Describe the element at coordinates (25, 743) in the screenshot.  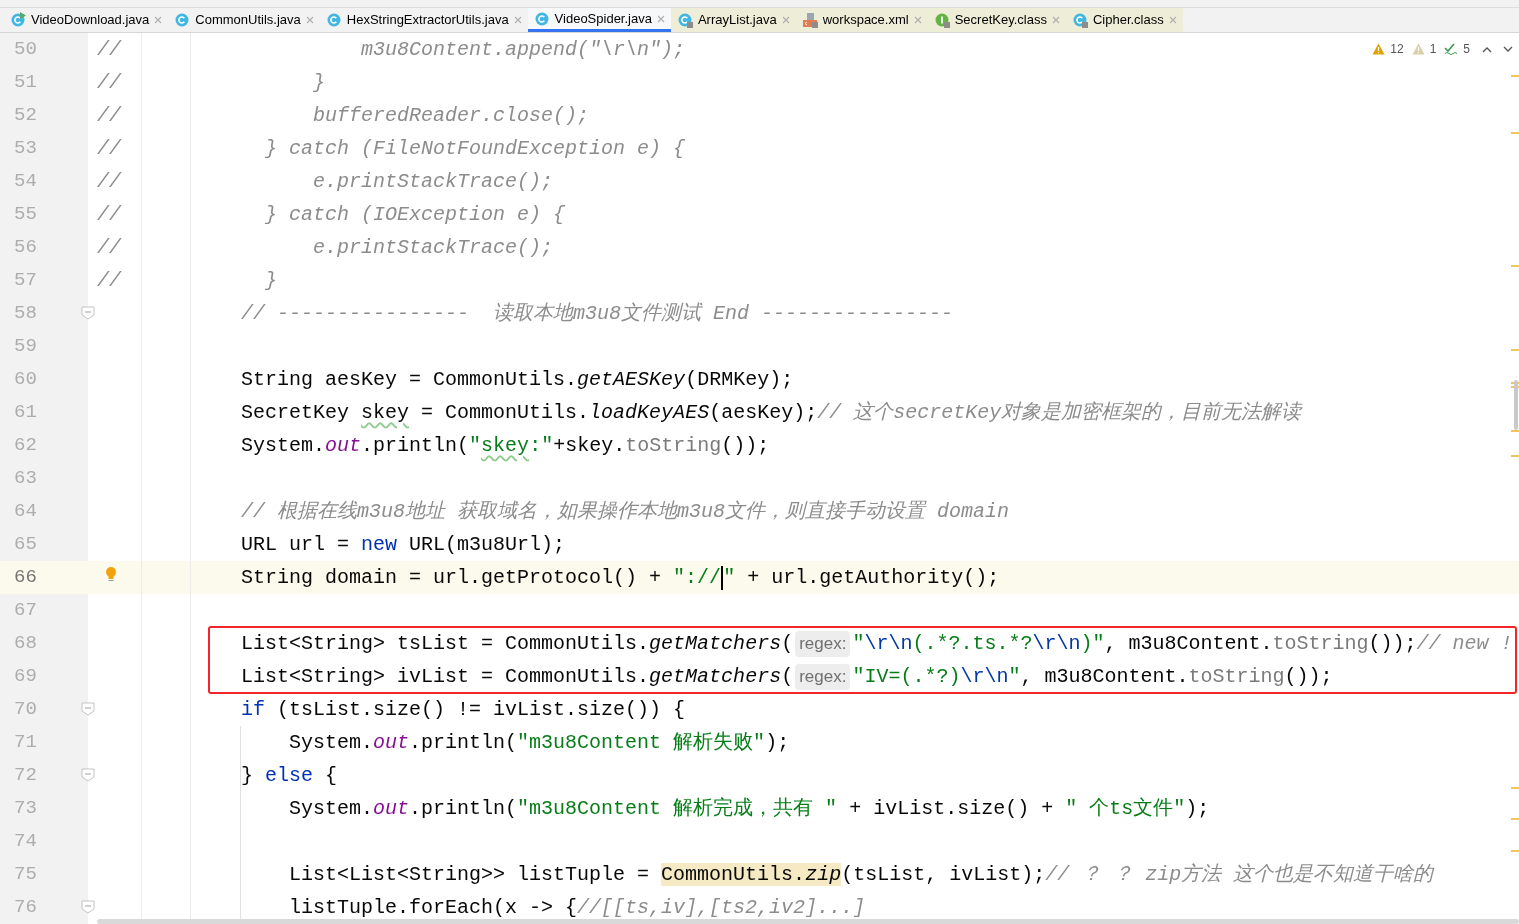
I see `line-number: 71` at that location.